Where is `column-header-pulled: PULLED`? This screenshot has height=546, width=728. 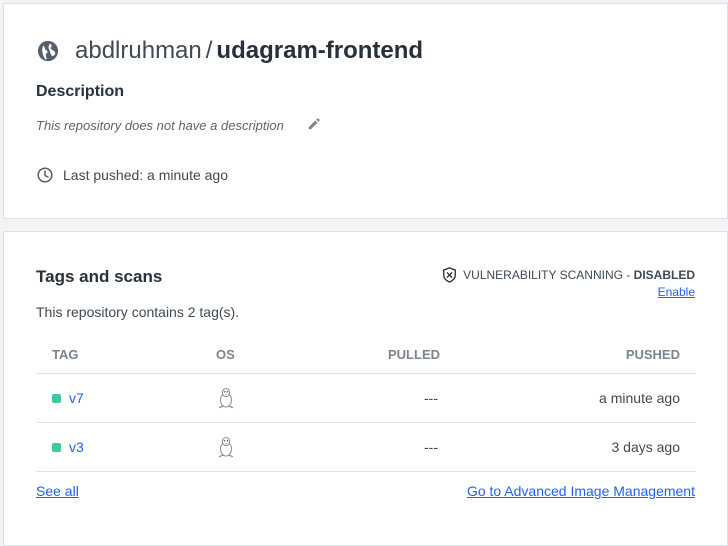 column-header-pulled: PULLED is located at coordinates (414, 354).